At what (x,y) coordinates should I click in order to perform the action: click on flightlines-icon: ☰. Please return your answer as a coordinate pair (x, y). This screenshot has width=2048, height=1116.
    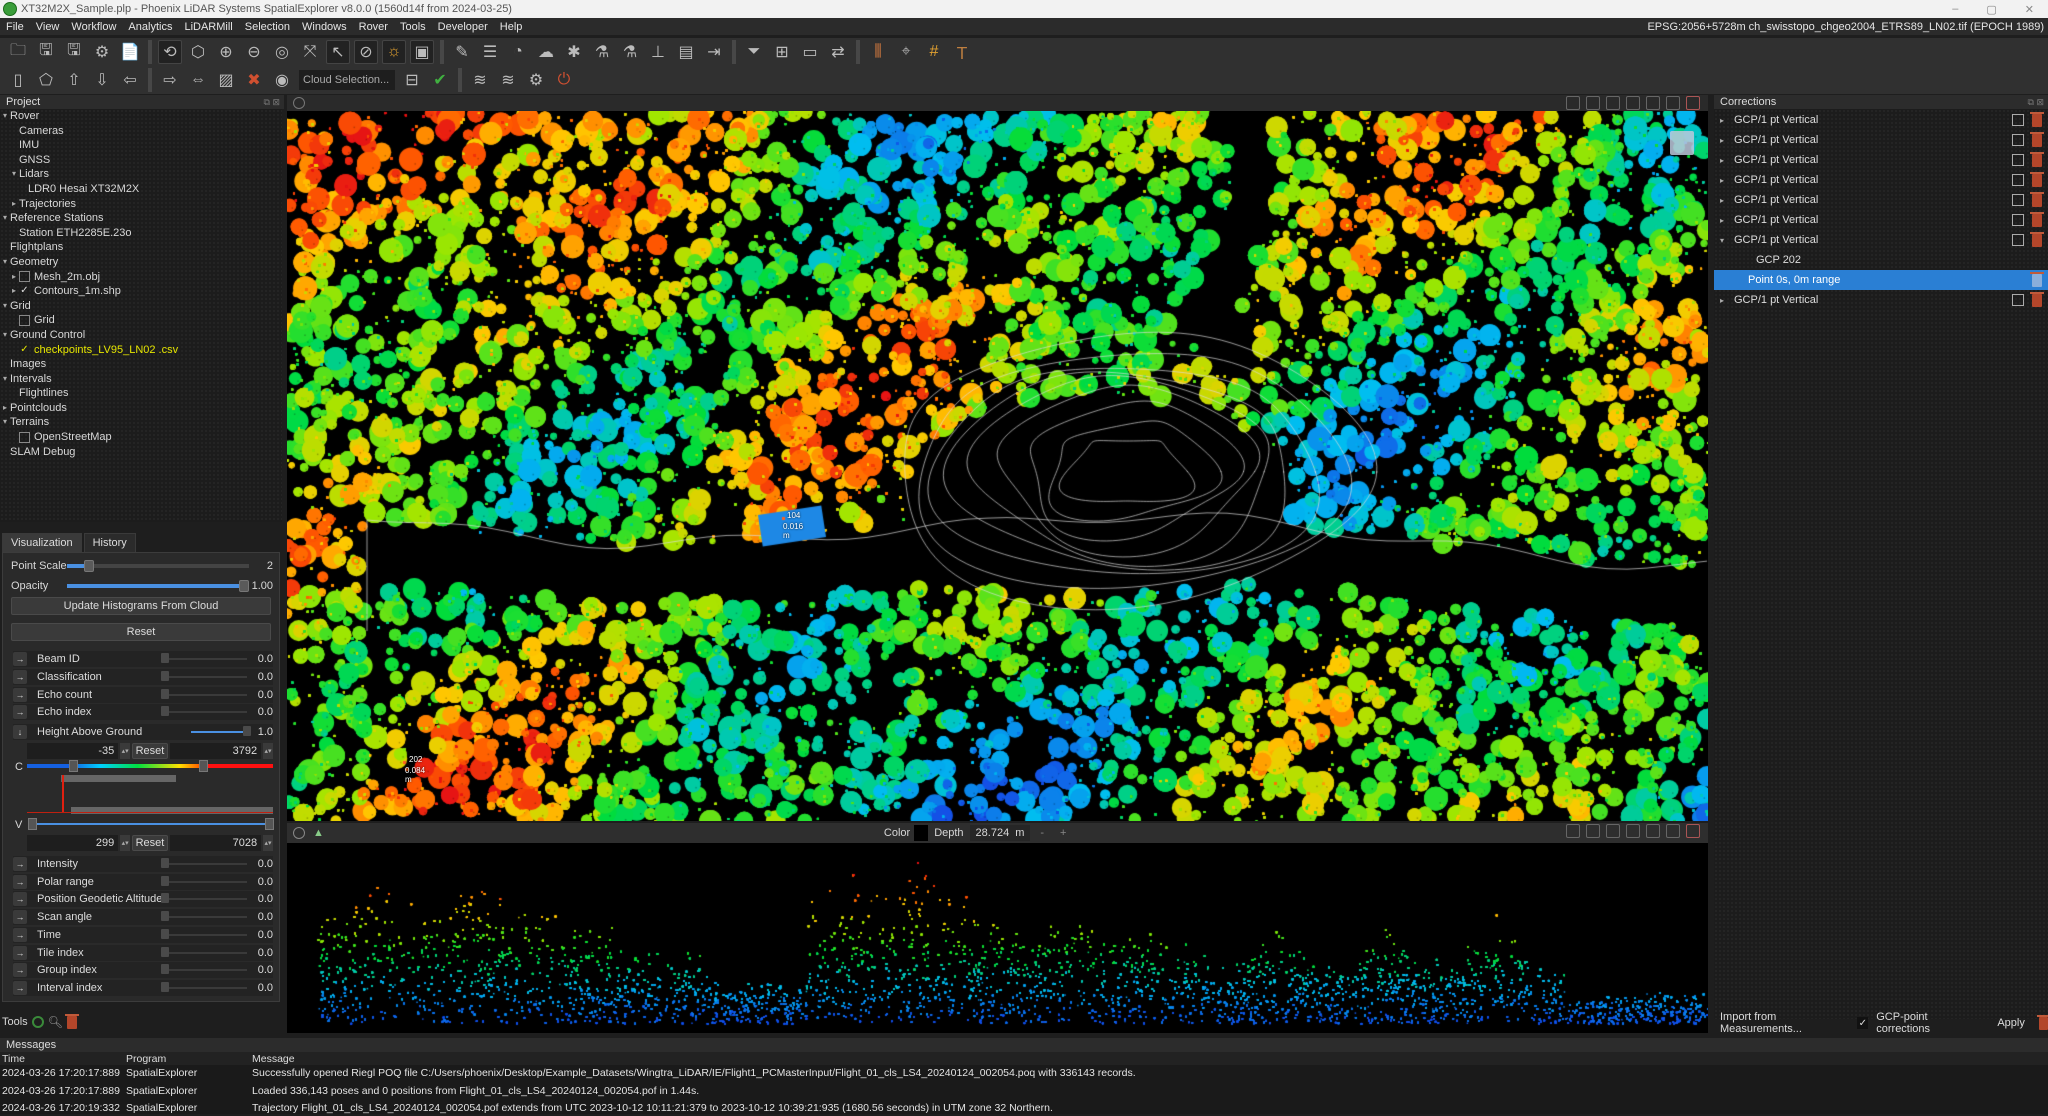
    Looking at the image, I should click on (490, 52).